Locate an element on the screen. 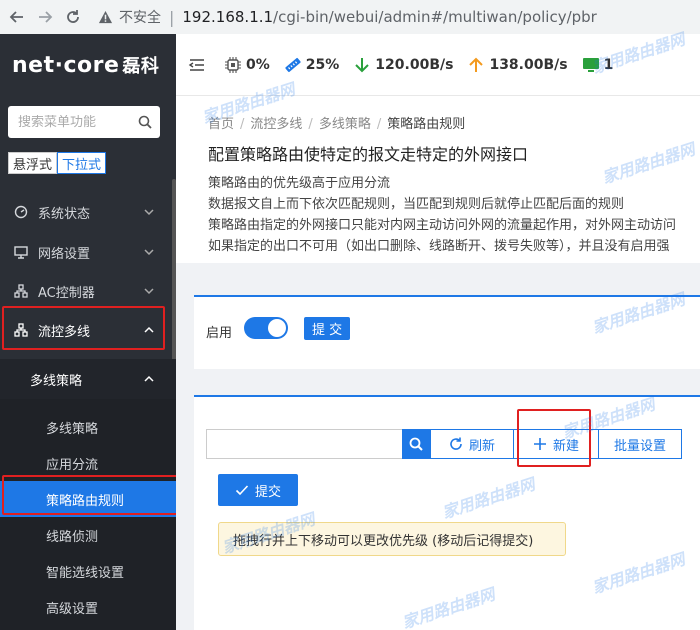  menu-mode-switch: 悬浮式 下拉式 is located at coordinates (57, 163).